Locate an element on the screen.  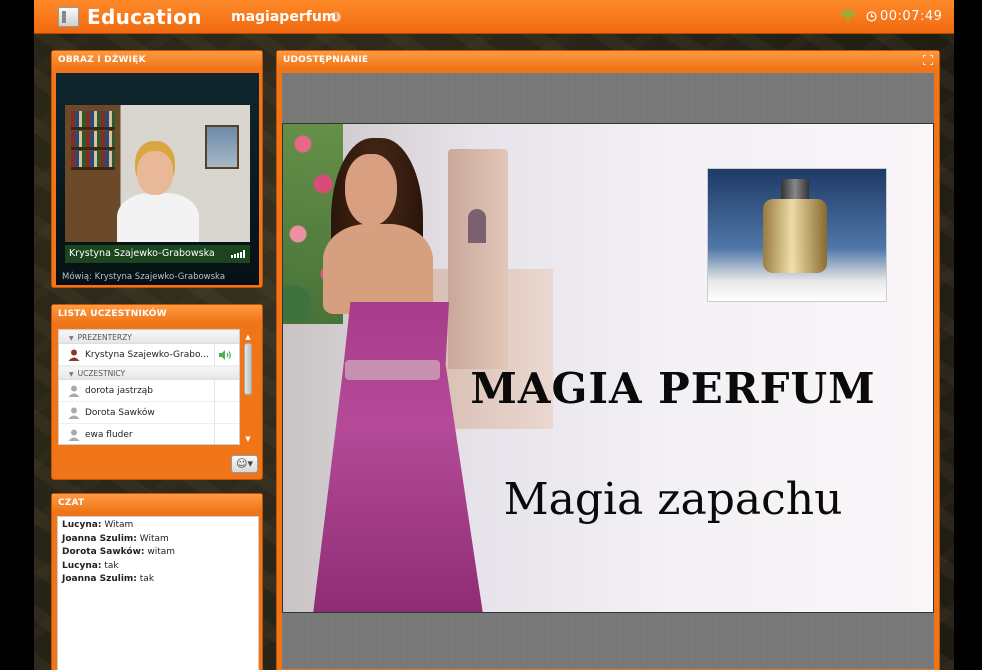
group-header-presenters: ▼ PREZENTERZY is located at coordinates (149, 337).